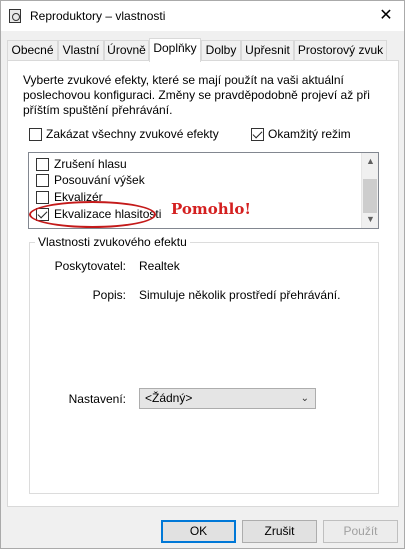 The width and height of the screenshot is (405, 549). What do you see at coordinates (211, 209) in the screenshot?
I see `annotation-text: Pomohlo!` at bounding box center [211, 209].